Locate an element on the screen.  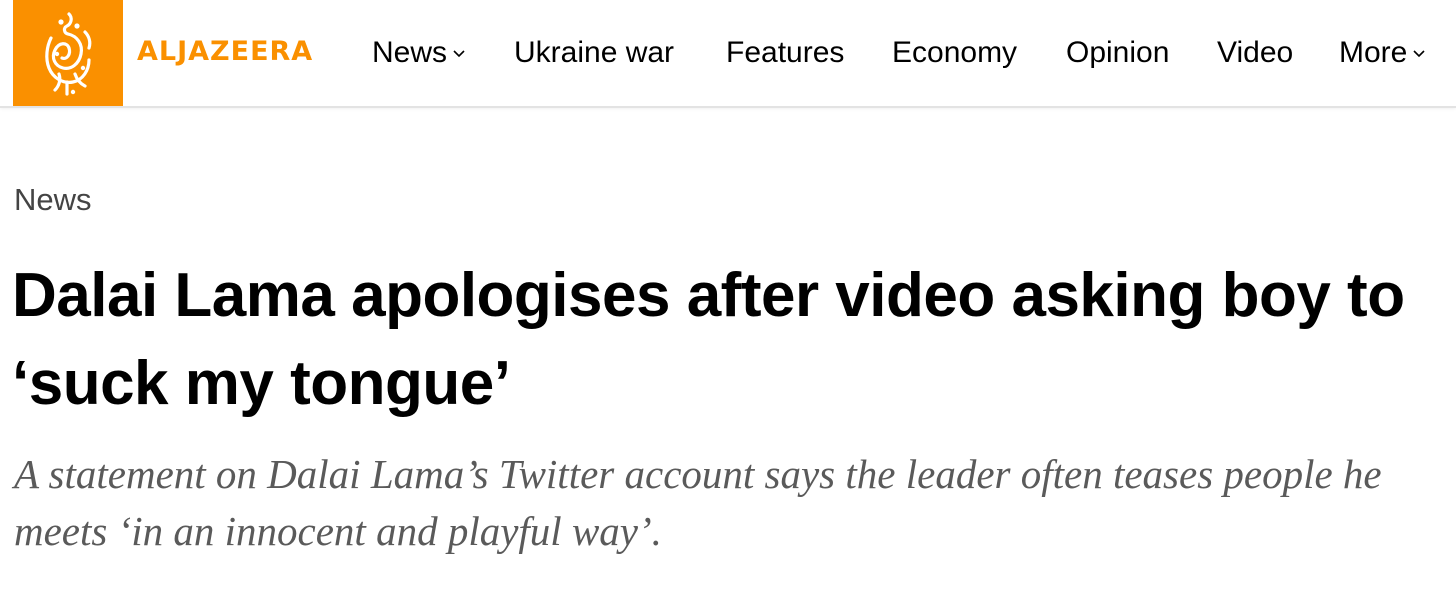
nav-item-opinion: Opinion is located at coordinates (1117, 53).